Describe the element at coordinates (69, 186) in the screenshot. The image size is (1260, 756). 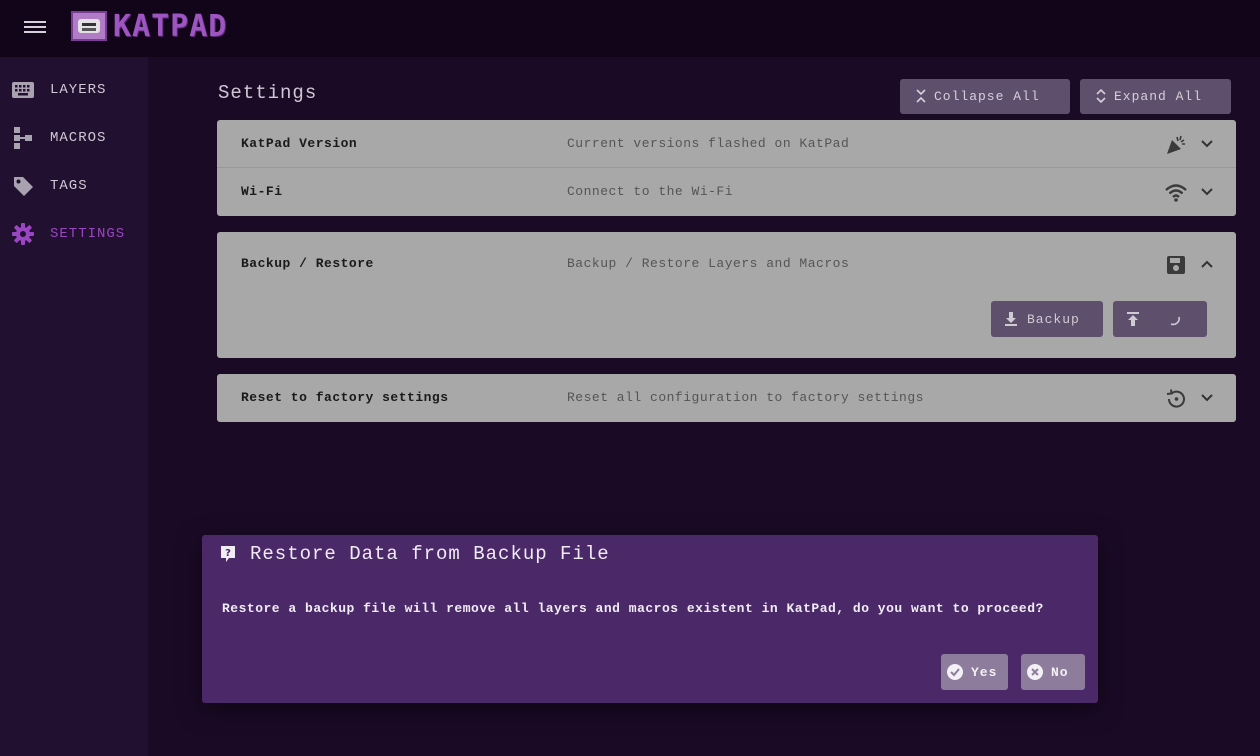
I see `sidebar-item-label: TAGS` at that location.